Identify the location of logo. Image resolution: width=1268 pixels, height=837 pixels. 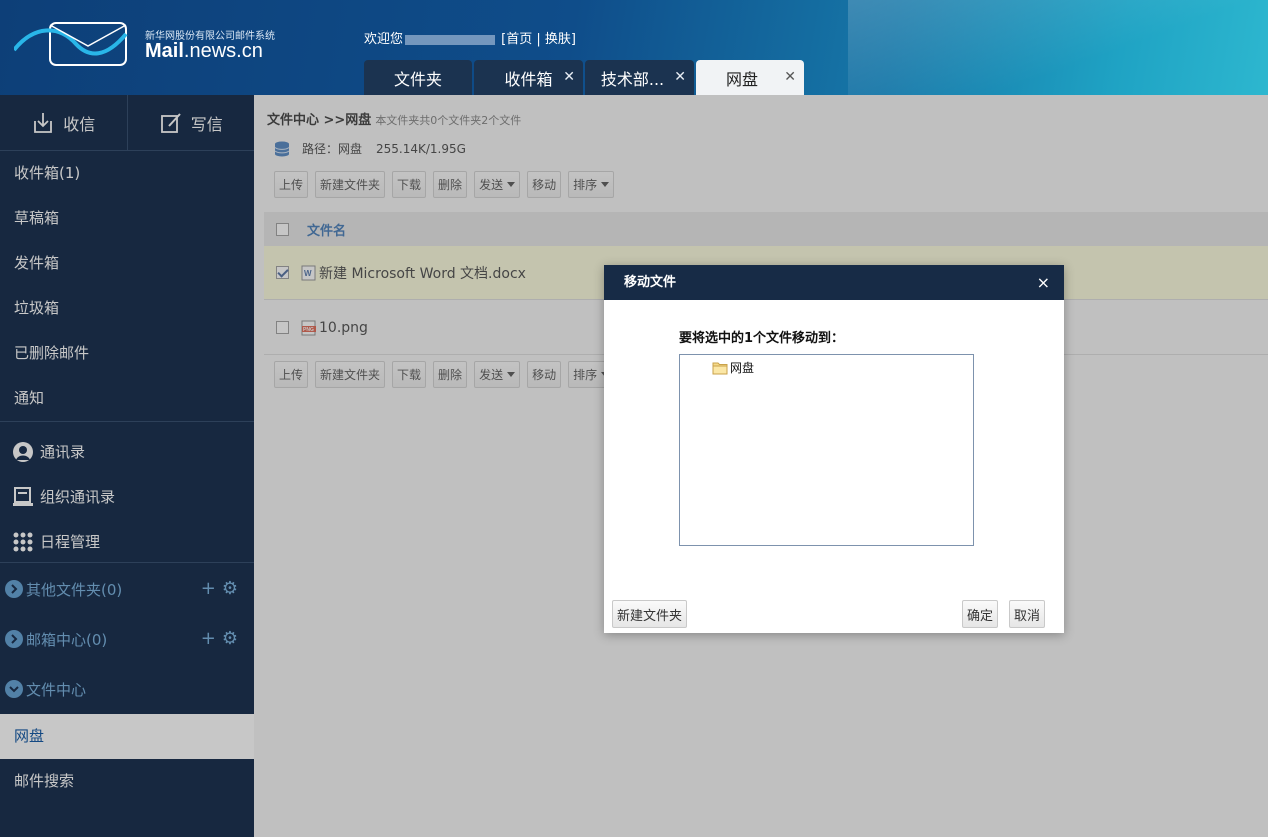
(70, 46).